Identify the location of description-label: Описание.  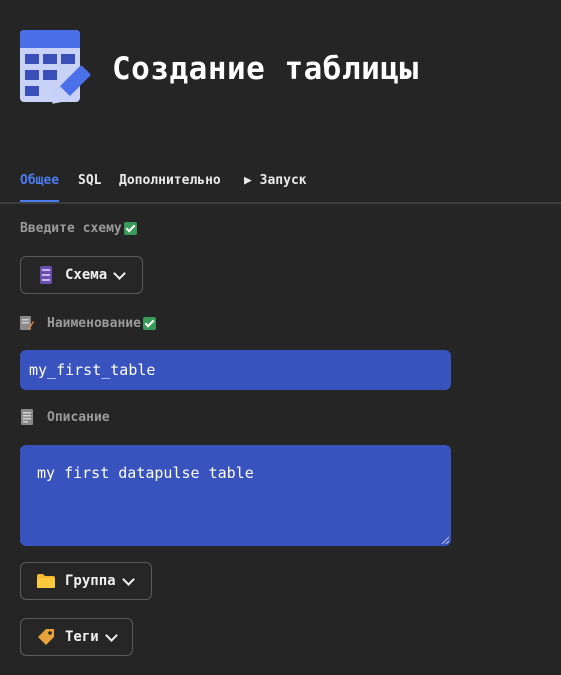
(78, 417).